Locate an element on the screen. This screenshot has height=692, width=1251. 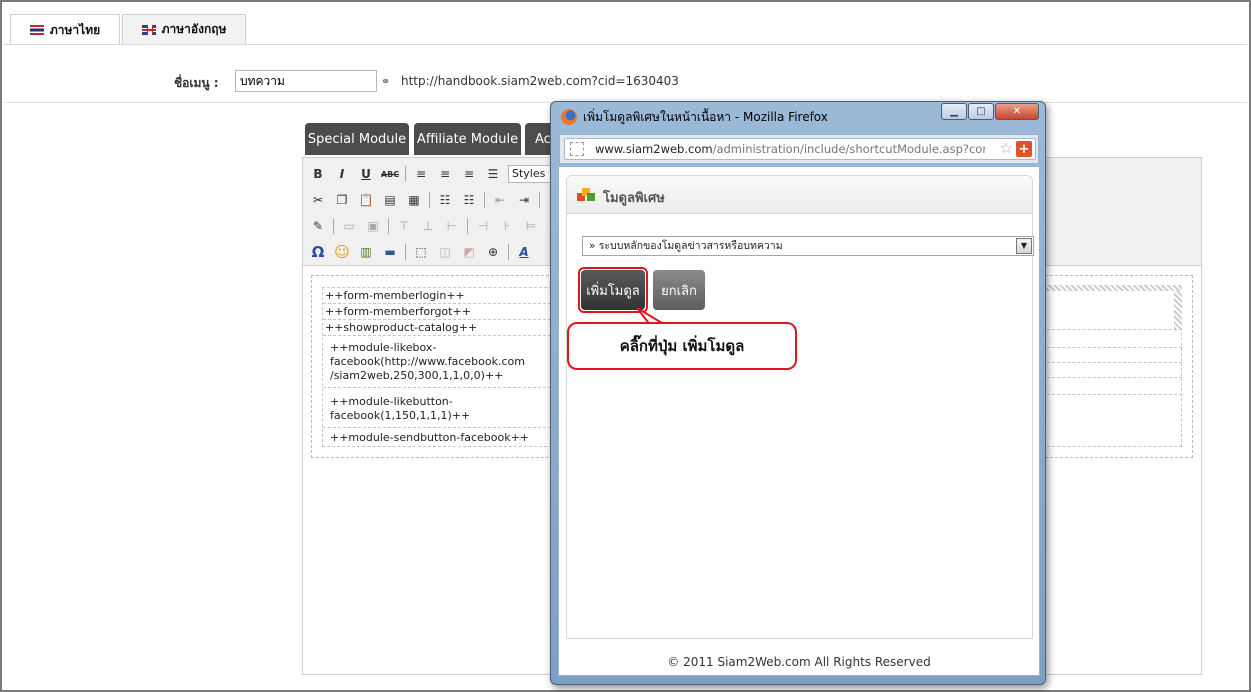
content-line: ++module-likebutton- is located at coordinates (391, 401).